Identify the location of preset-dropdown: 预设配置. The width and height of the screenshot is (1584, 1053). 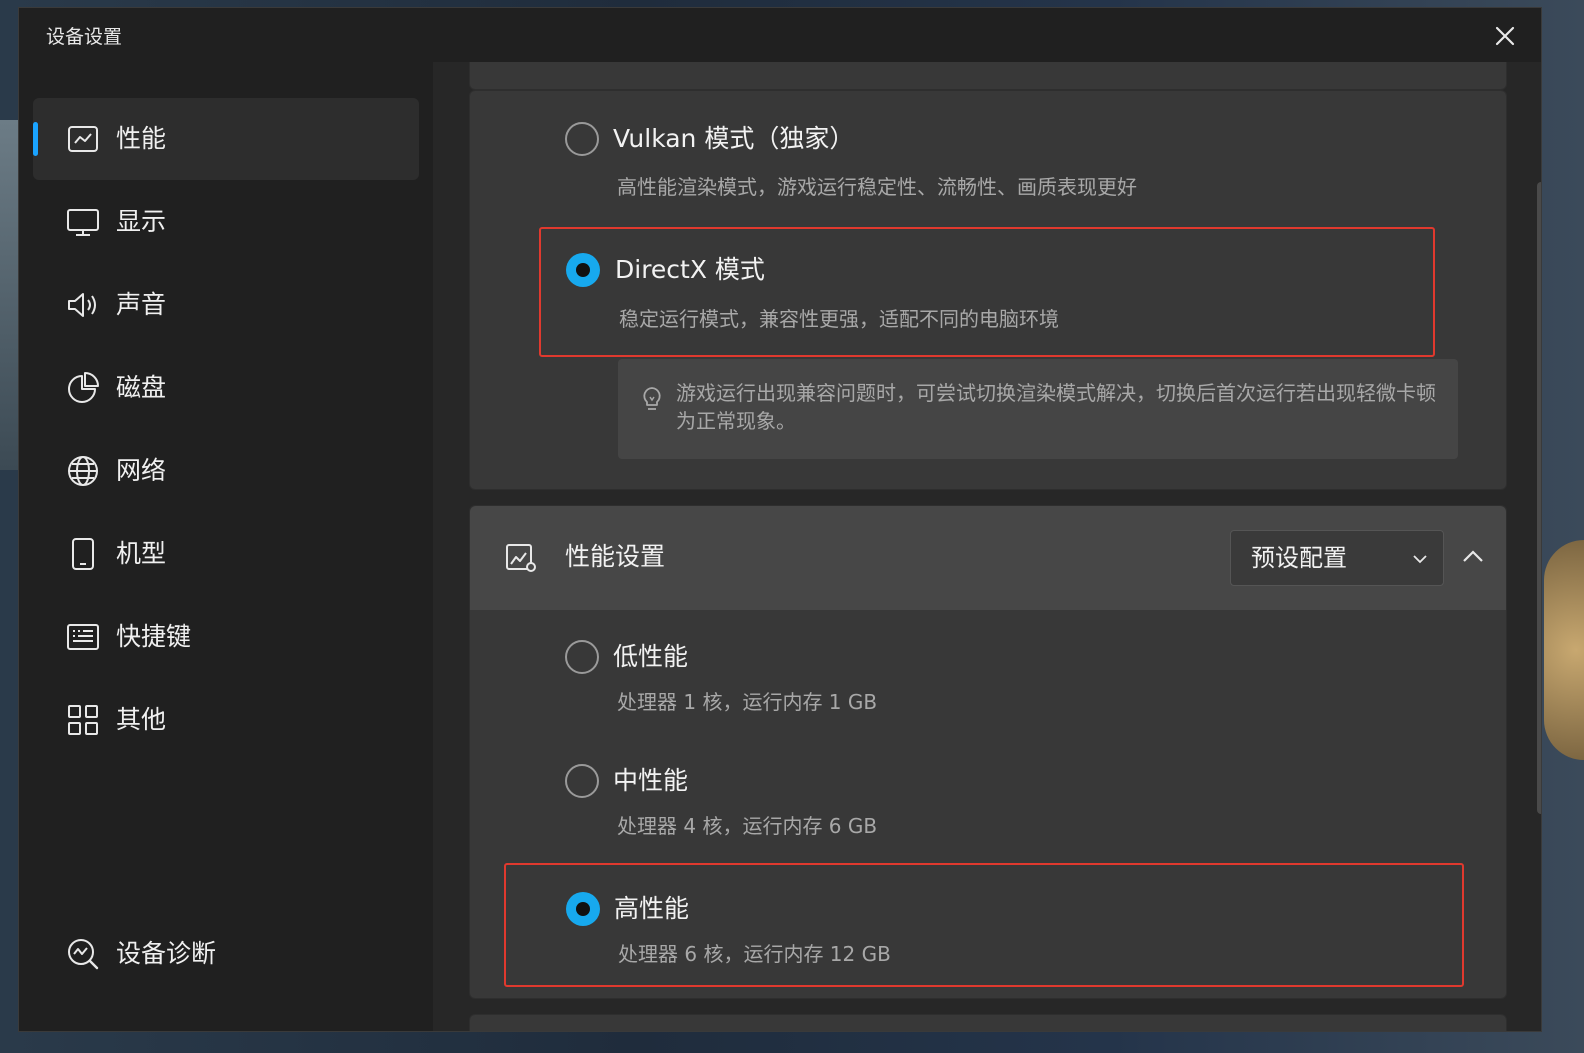
(1337, 558).